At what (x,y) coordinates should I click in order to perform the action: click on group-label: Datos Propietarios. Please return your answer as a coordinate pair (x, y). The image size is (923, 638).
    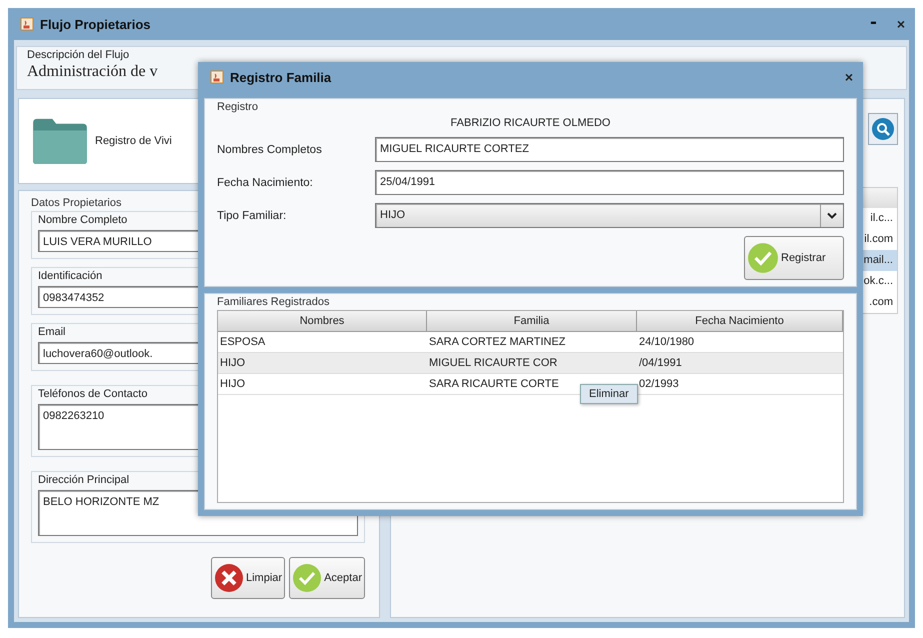
    Looking at the image, I should click on (76, 203).